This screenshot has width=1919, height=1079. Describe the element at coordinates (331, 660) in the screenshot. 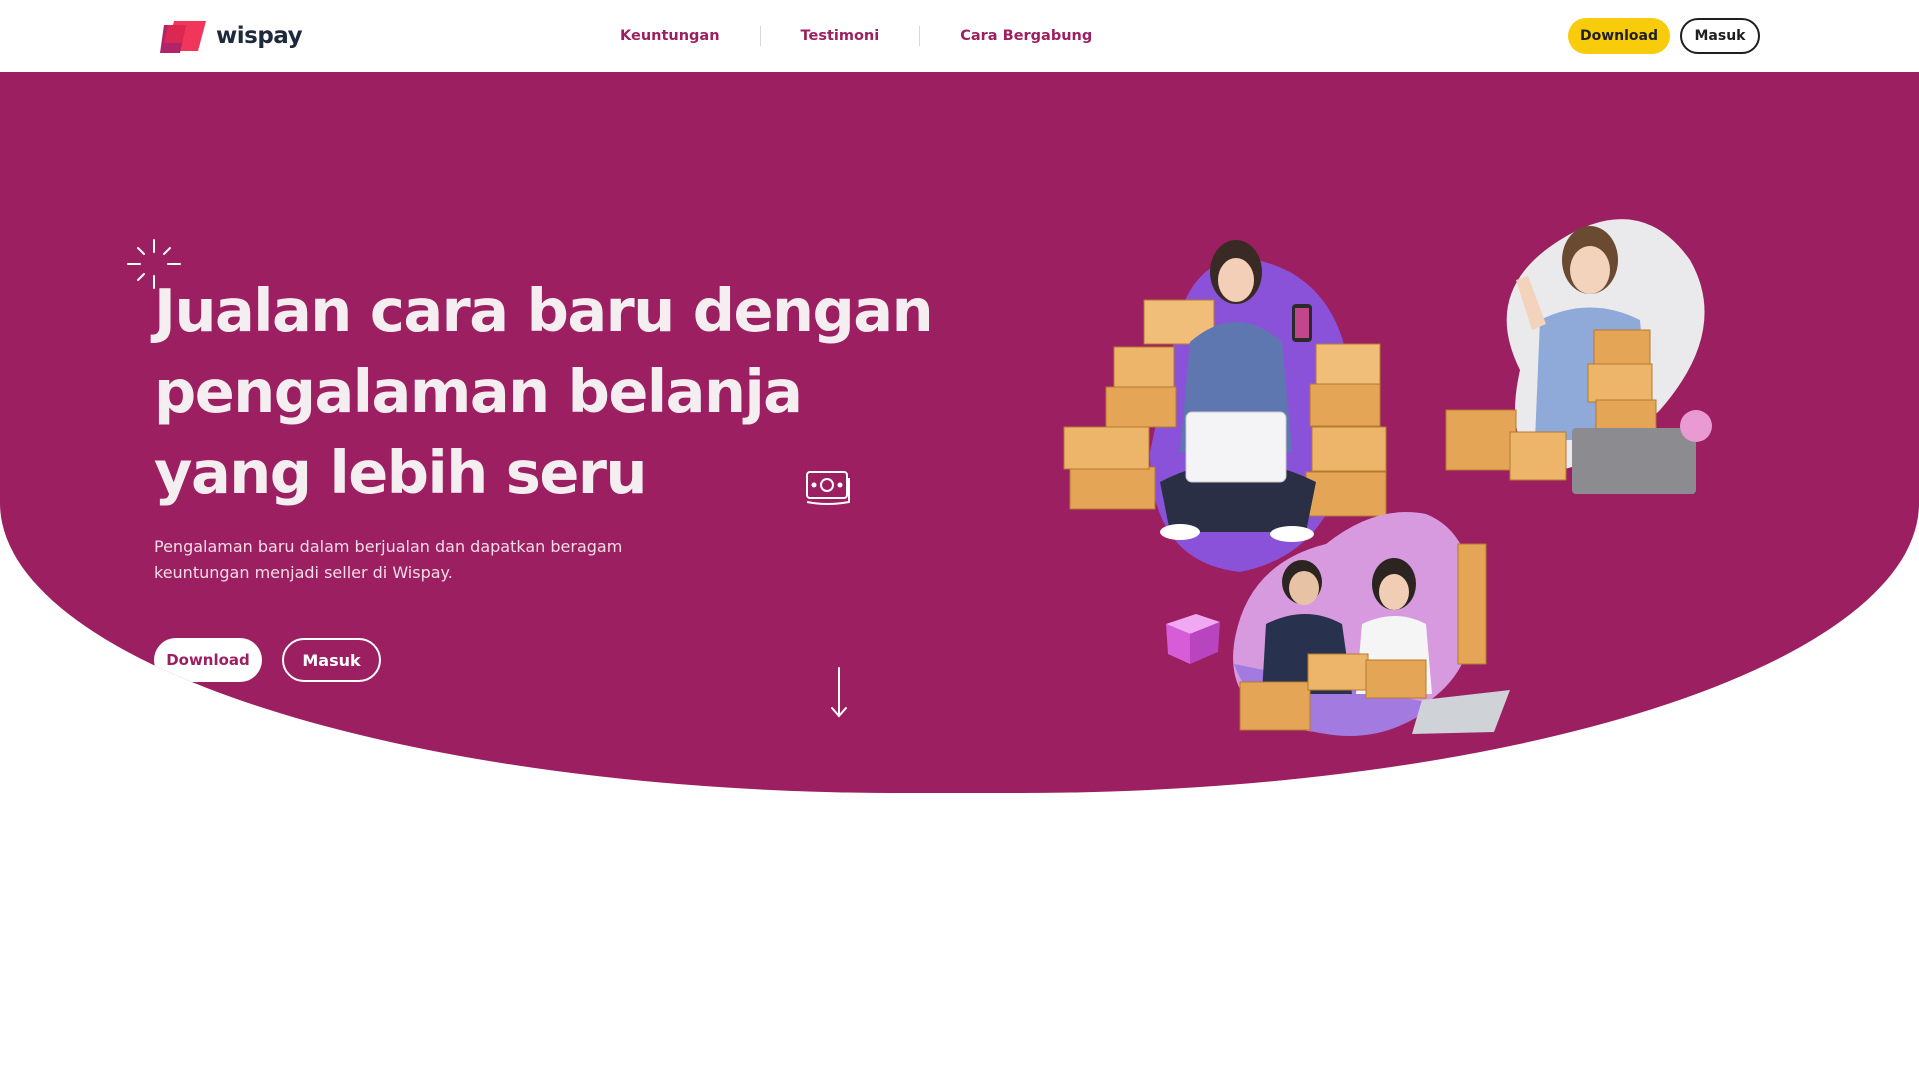

I see `hero-login-button: Masuk` at that location.